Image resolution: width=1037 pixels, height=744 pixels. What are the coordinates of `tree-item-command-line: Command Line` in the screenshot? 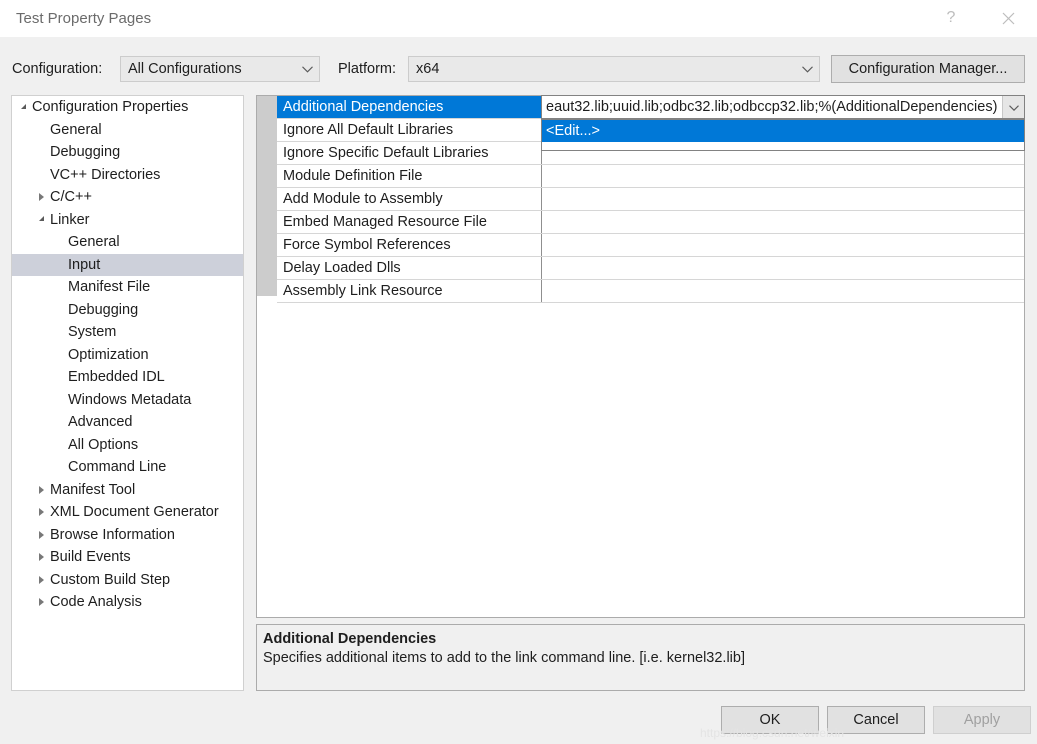 It's located at (127, 467).